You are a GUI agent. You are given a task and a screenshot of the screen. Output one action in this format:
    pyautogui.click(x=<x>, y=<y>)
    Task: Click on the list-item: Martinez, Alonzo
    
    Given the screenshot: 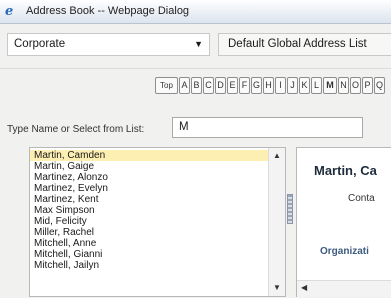 What is the action you would take?
    pyautogui.click(x=149, y=177)
    